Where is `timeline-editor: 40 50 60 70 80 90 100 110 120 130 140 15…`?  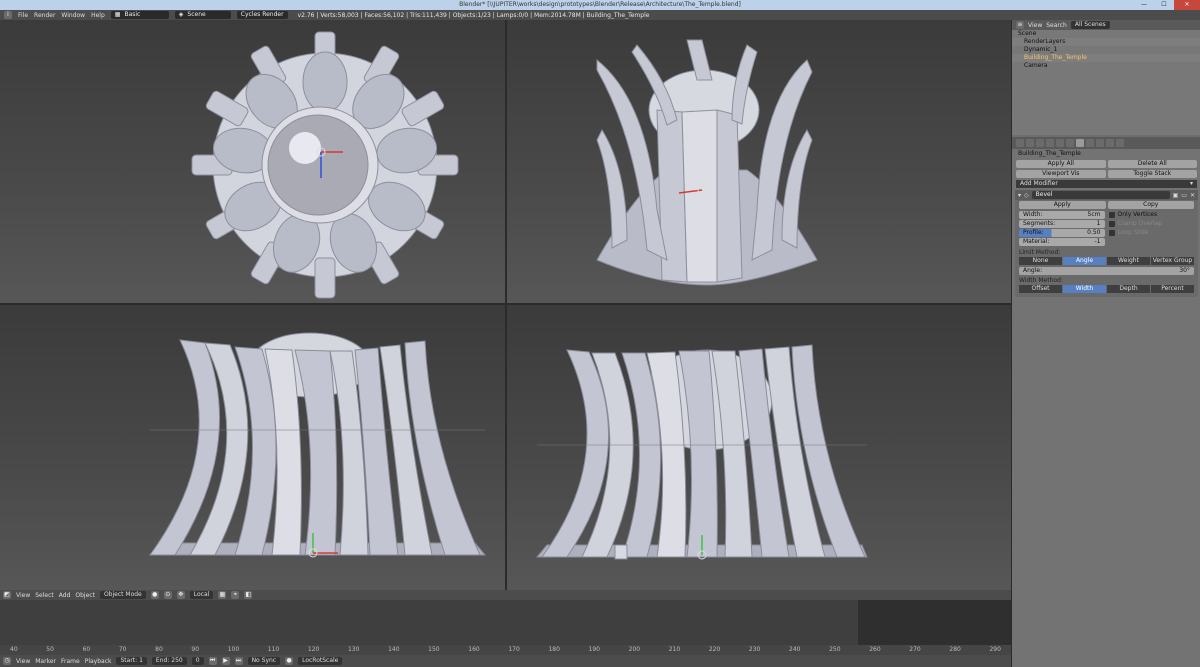 timeline-editor: 40 50 60 70 80 90 100 110 120 130 140 15… is located at coordinates (505, 627).